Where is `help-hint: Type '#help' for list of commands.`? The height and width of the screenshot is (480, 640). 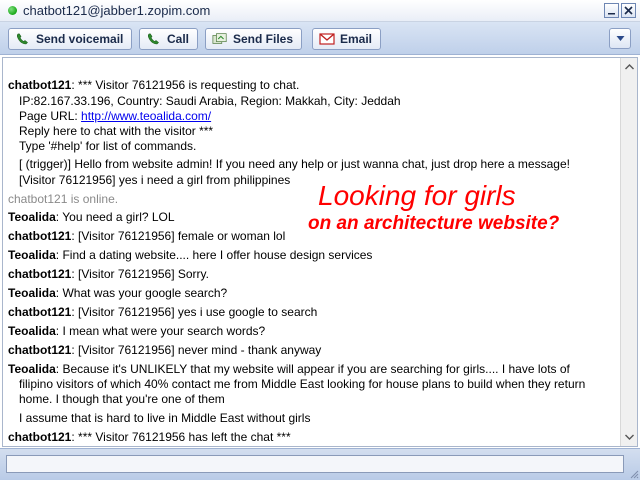 help-hint: Type '#help' for list of commands. is located at coordinates (108, 146).